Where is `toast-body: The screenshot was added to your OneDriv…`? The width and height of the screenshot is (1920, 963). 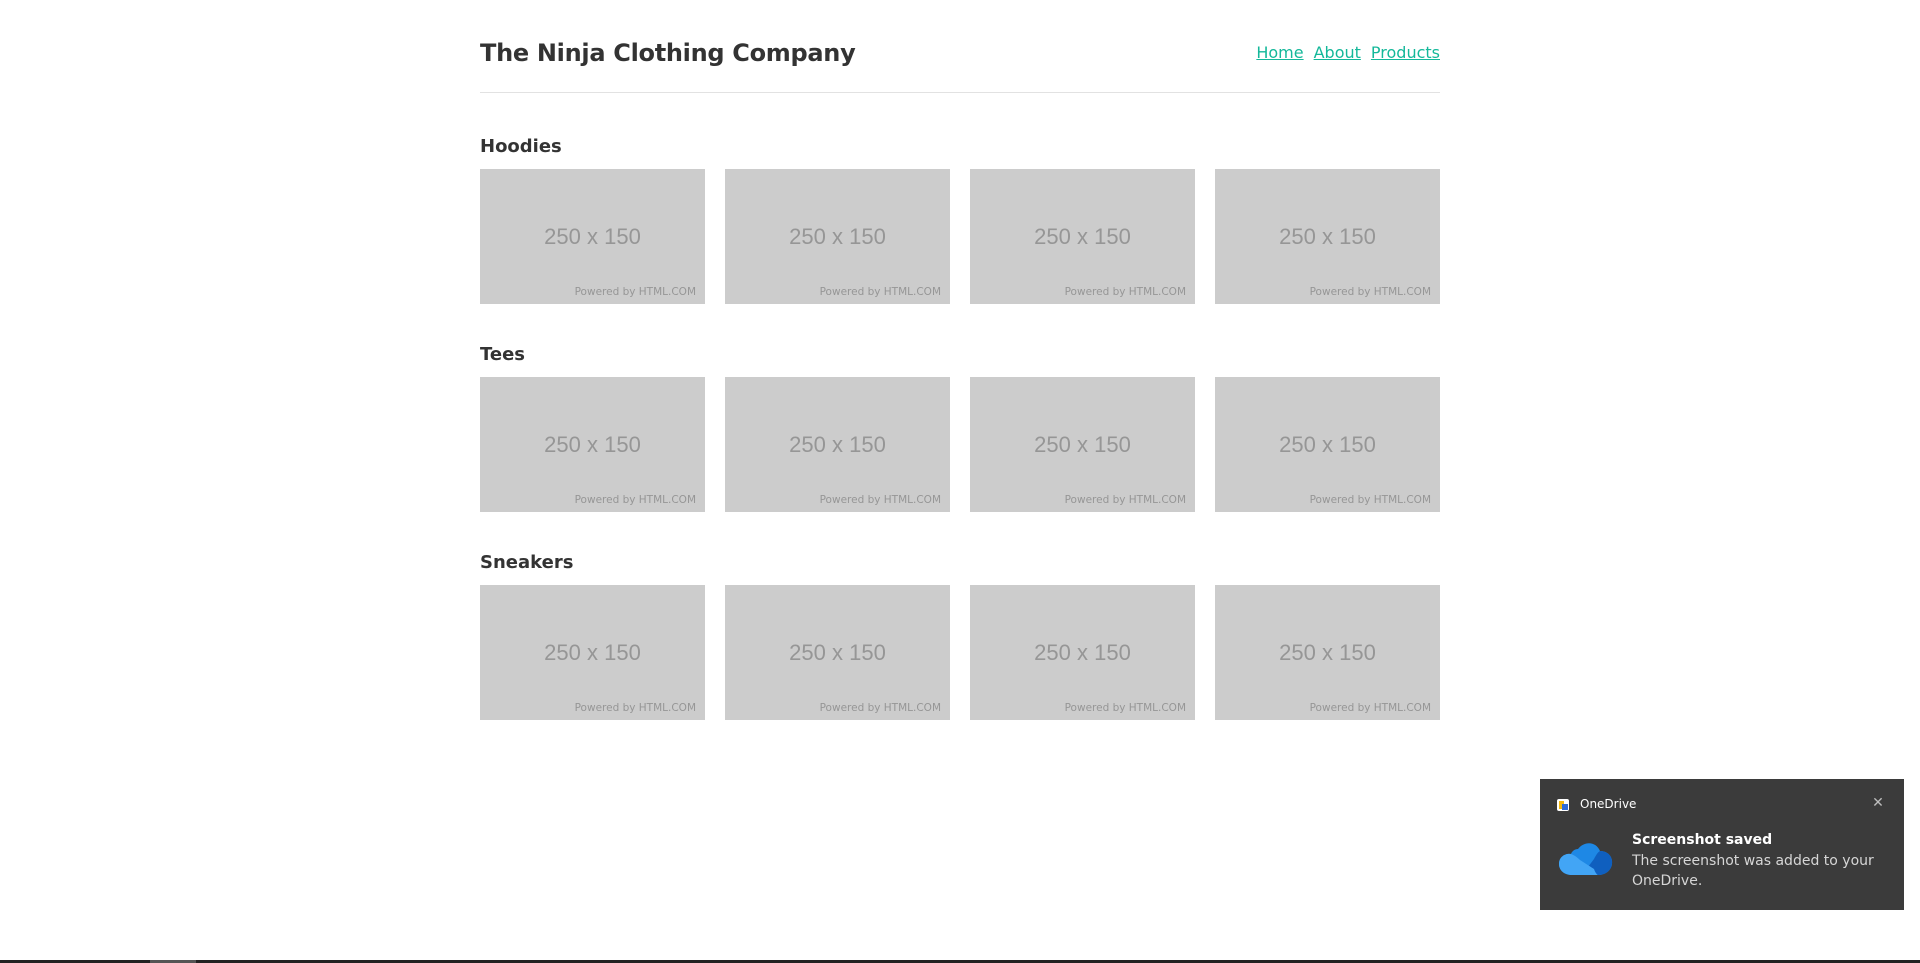 toast-body: The screenshot was added to your OneDriv… is located at coordinates (1753, 871).